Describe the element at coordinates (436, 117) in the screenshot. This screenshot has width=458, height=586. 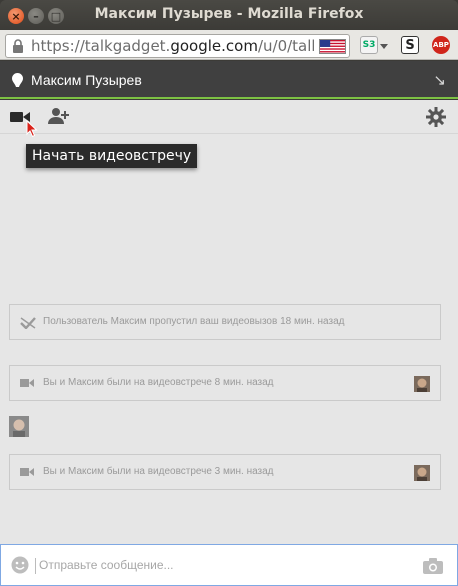
I see `gear-icon` at that location.